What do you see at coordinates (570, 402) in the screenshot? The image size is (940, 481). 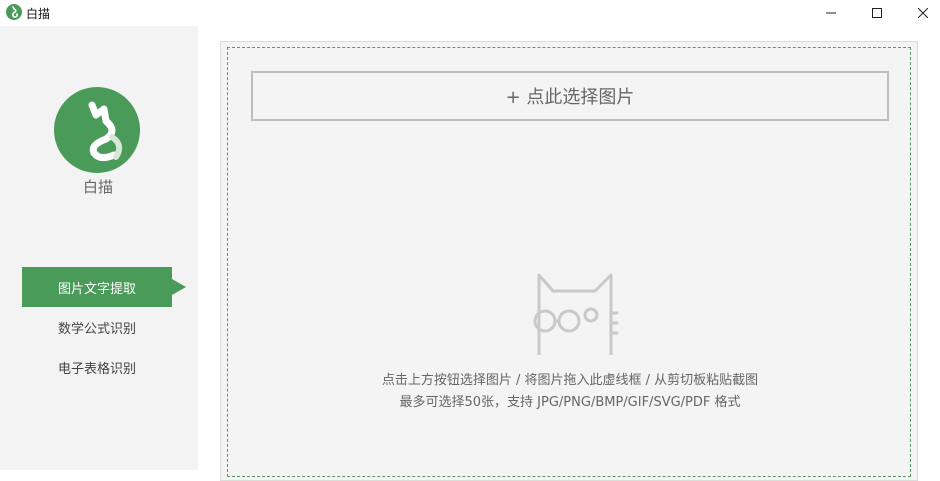 I see `hint-text-formats: 最多可选择50张，支持 JPG/PNG/BMP/GIF/SVG/PDF 格式` at bounding box center [570, 402].